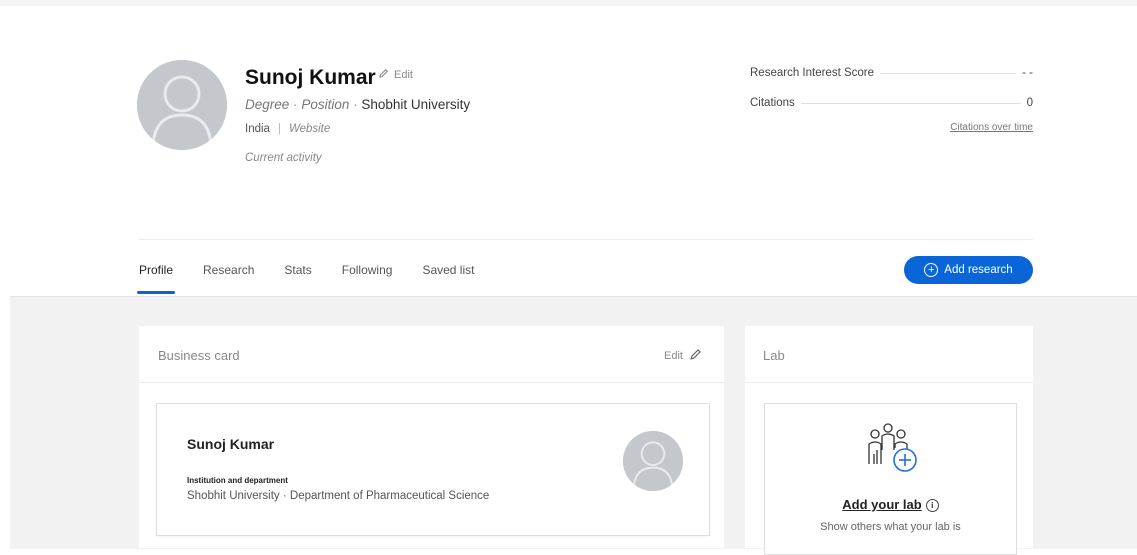 The height and width of the screenshot is (555, 1137). I want to click on tab-profile: Profile, so click(156, 275).